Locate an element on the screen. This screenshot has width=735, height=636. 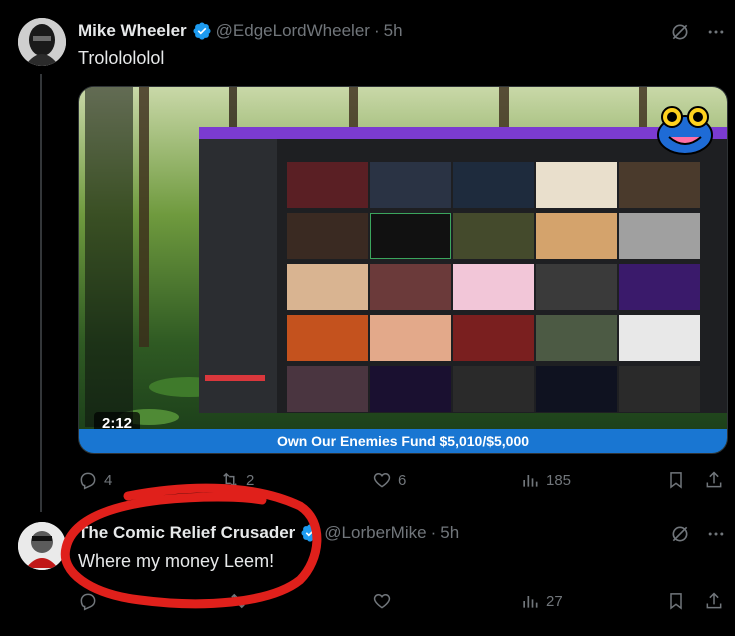
views-count: 185 is located at coordinates (559, 480).